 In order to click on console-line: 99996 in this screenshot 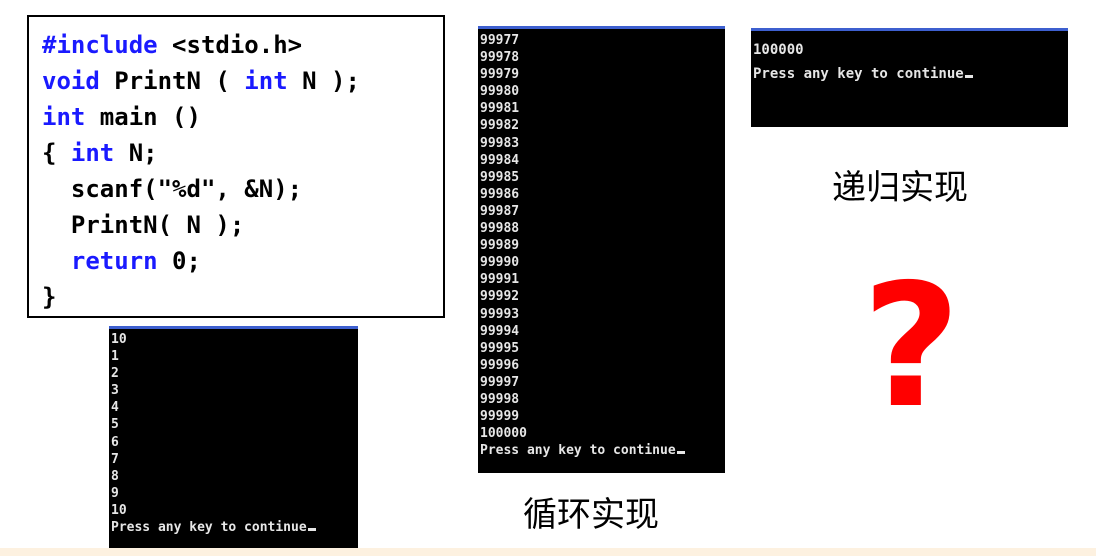, I will do `click(500, 365)`.